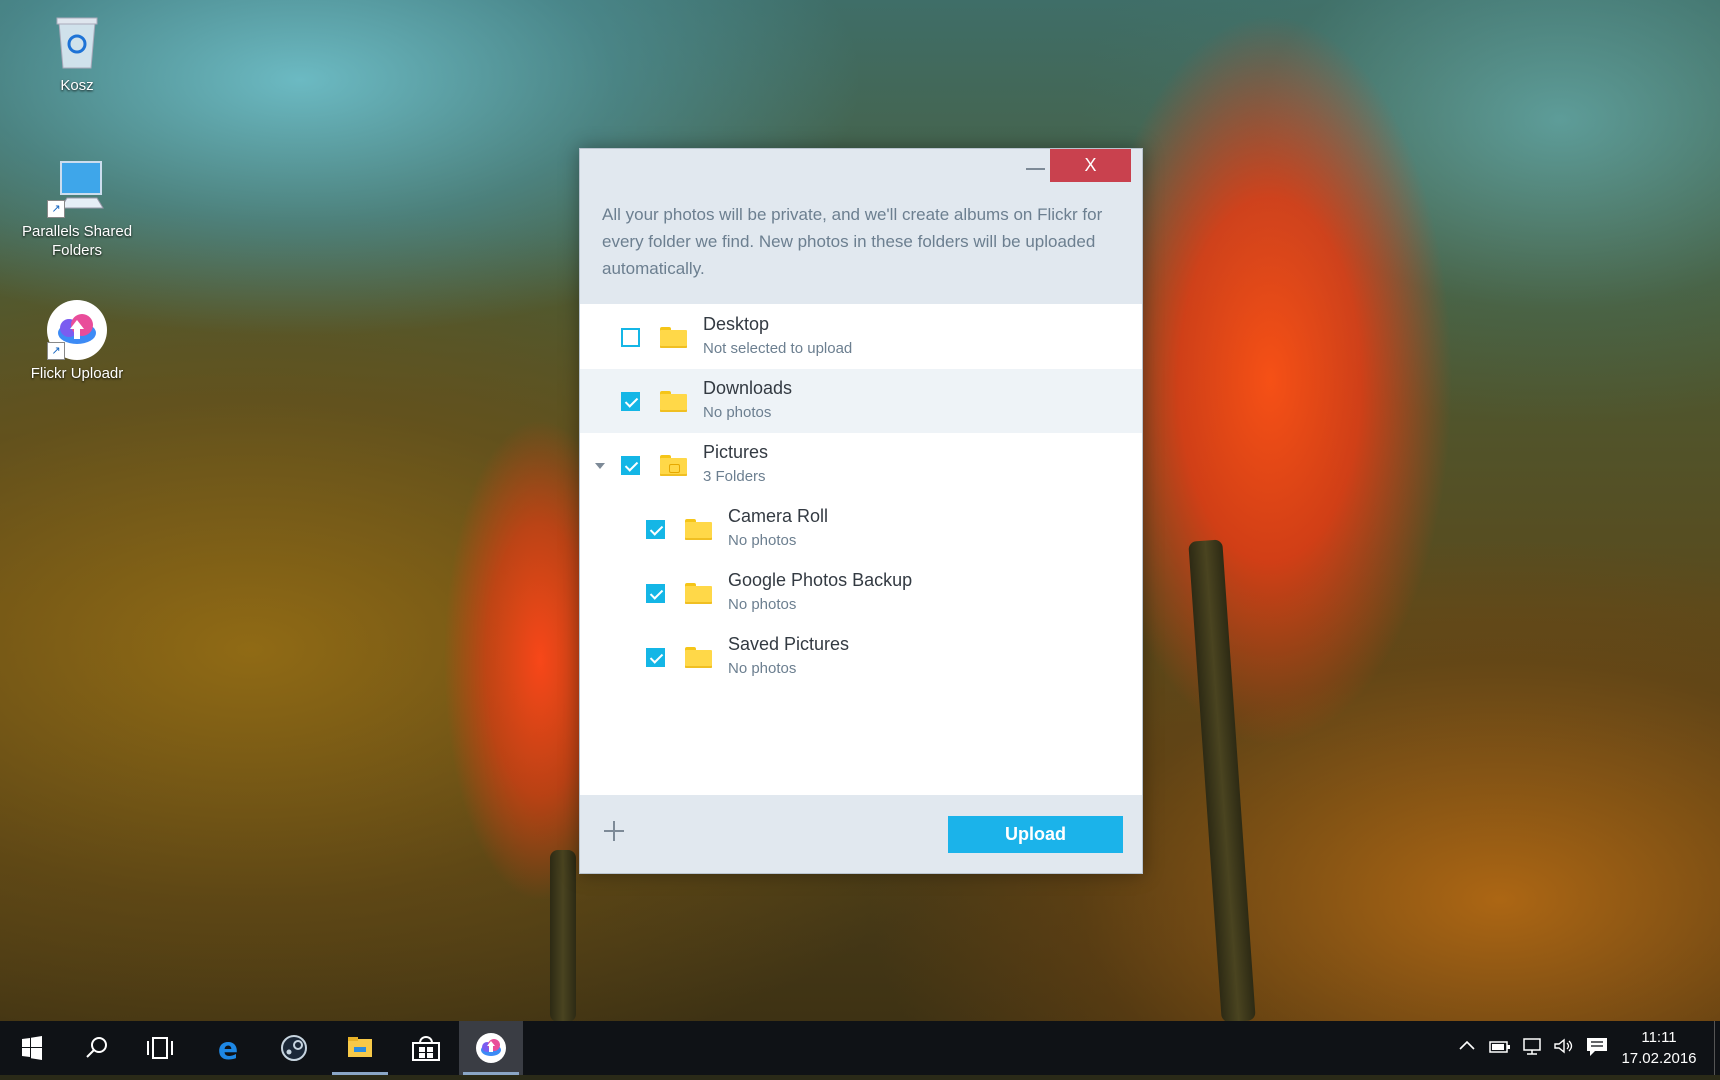  I want to click on folder-name: Camera Roll, so click(778, 516).